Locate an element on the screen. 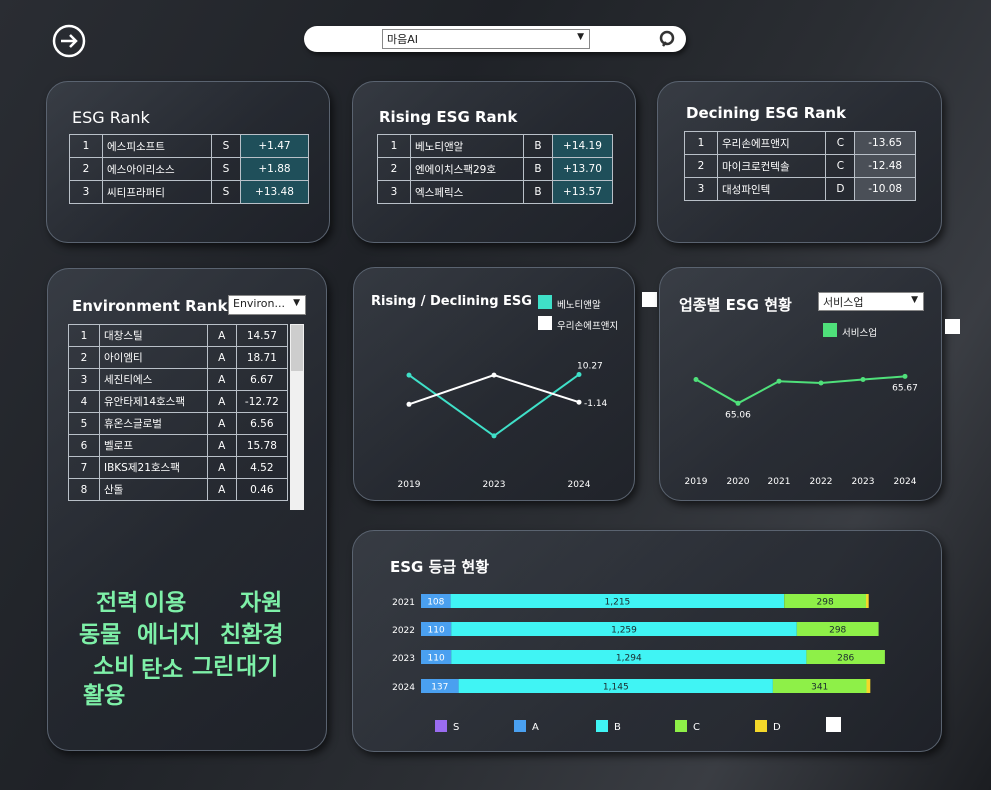 The height and width of the screenshot is (790, 991). table-row: 2 에스아이리소스 S +1.88 is located at coordinates (189, 169).